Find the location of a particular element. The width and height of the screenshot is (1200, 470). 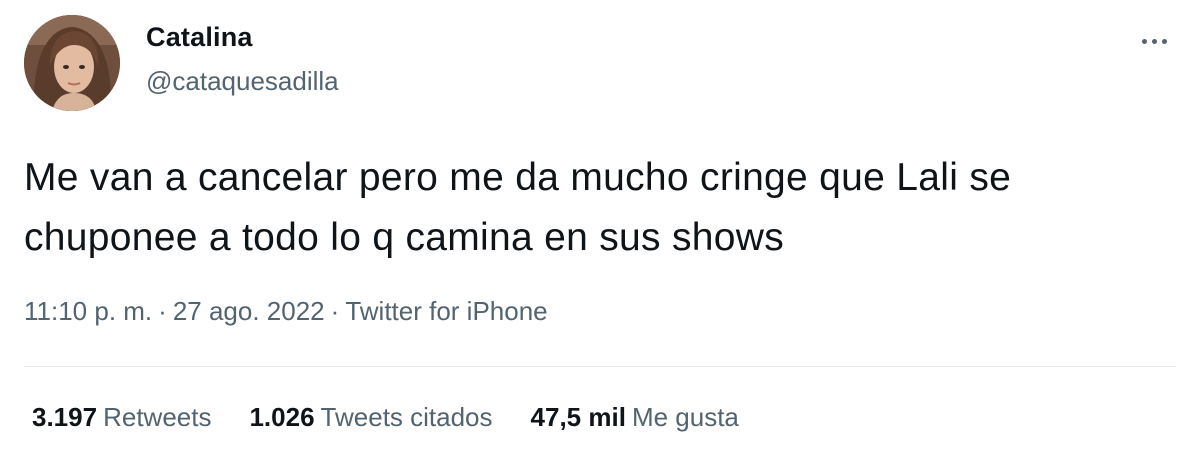

tweet-date: 27 ago. 2022 is located at coordinates (249, 311).